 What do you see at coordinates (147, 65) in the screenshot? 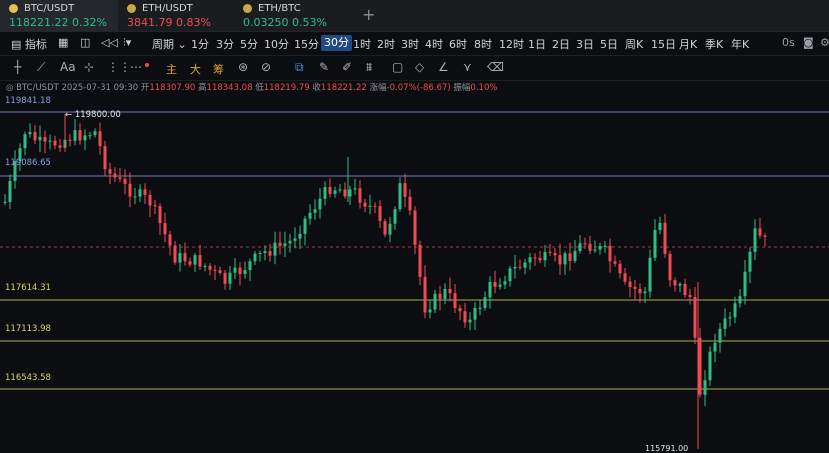
I see `notification-dot` at bounding box center [147, 65].